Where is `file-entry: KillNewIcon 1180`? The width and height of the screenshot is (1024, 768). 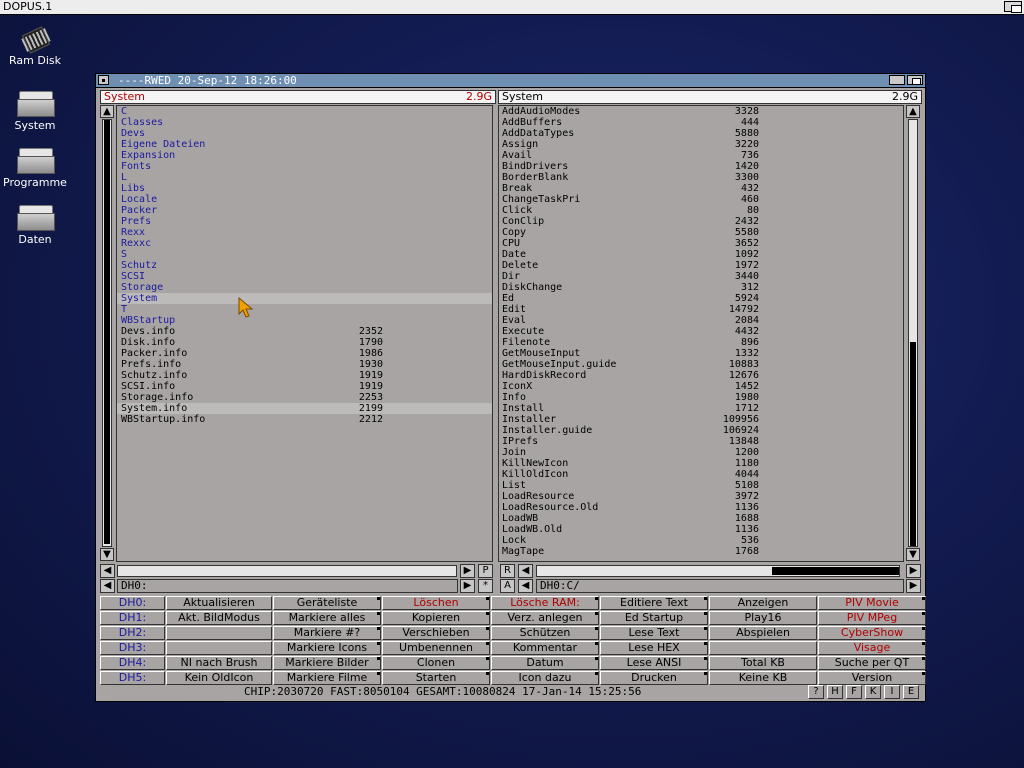 file-entry: KillNewIcon 1180 is located at coordinates (701, 463).